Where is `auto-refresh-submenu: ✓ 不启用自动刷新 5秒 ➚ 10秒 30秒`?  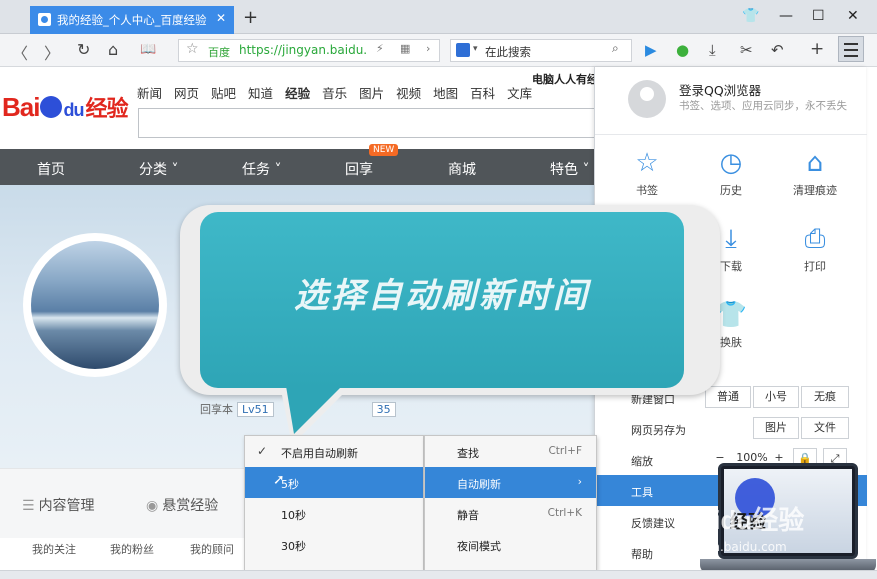 auto-refresh-submenu: ✓ 不启用自动刷新 5秒 ➚ 10秒 30秒 is located at coordinates (334, 503).